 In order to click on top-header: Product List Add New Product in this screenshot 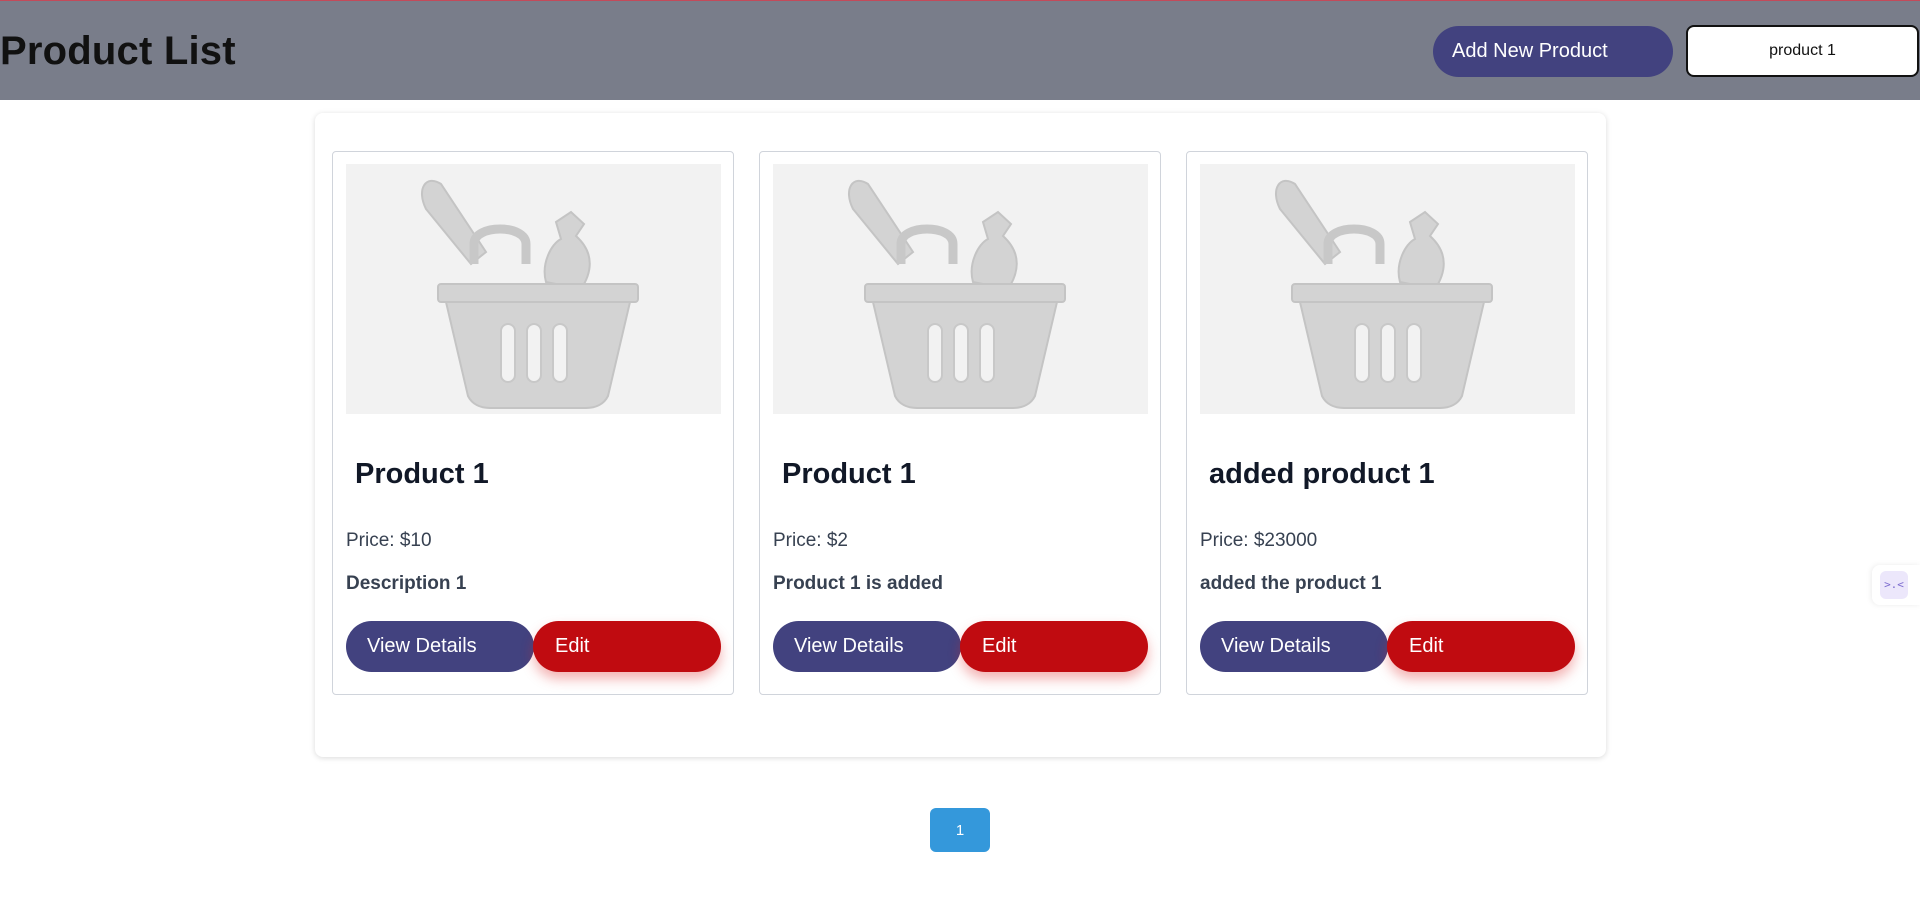, I will do `click(960, 50)`.